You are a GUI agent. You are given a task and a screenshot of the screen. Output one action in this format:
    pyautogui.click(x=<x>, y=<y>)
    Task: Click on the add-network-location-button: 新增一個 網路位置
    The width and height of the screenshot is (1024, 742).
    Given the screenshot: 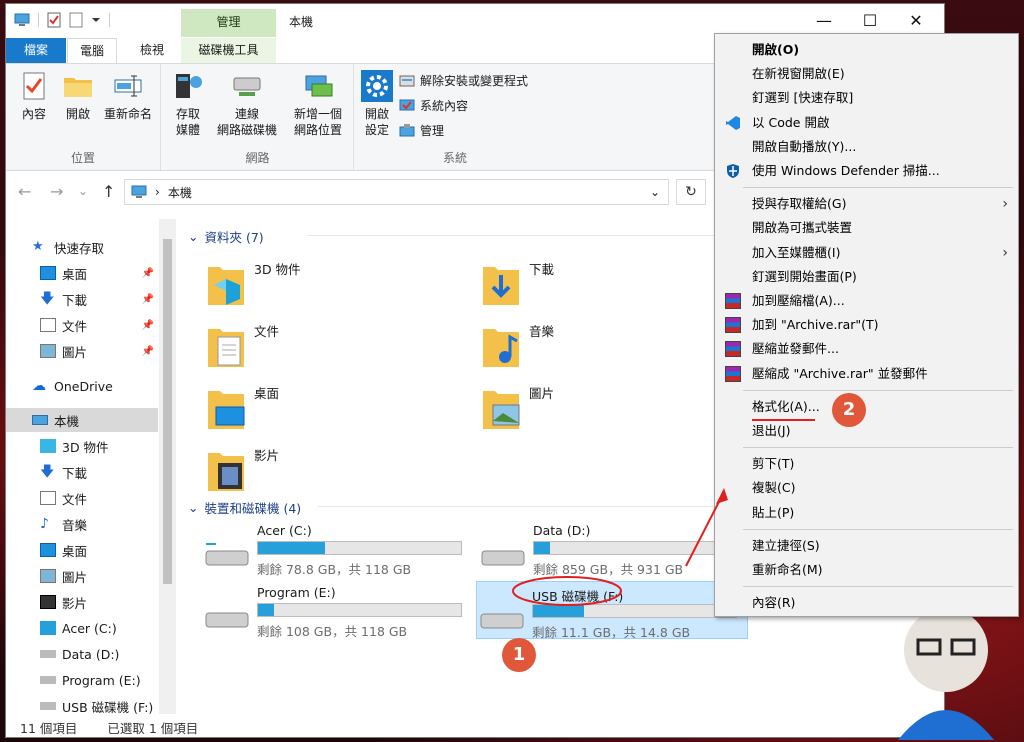 What is the action you would take?
    pyautogui.click(x=318, y=104)
    